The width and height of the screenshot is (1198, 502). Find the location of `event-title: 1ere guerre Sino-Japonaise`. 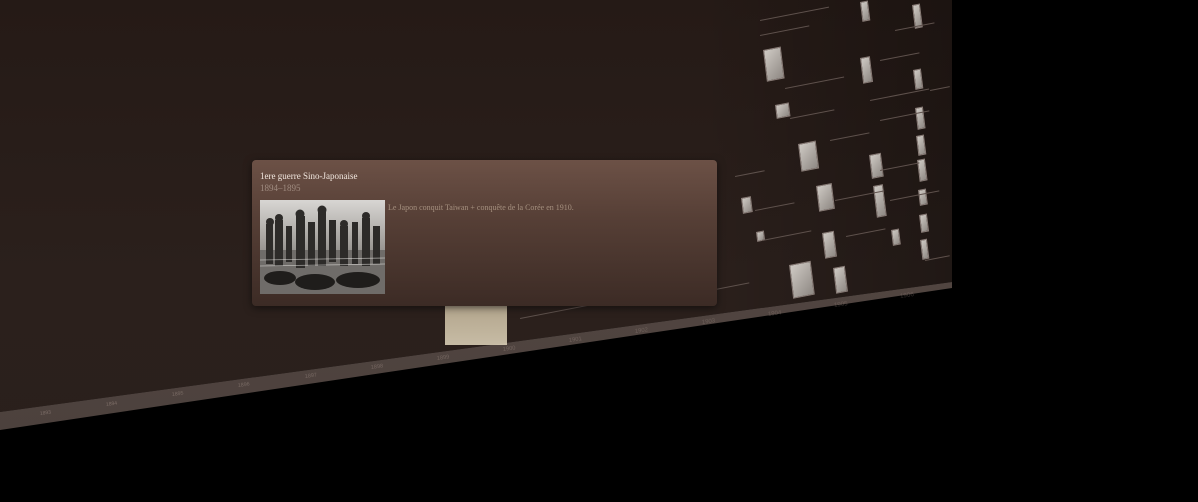

event-title: 1ere guerre Sino-Japonaise is located at coordinates (309, 176).